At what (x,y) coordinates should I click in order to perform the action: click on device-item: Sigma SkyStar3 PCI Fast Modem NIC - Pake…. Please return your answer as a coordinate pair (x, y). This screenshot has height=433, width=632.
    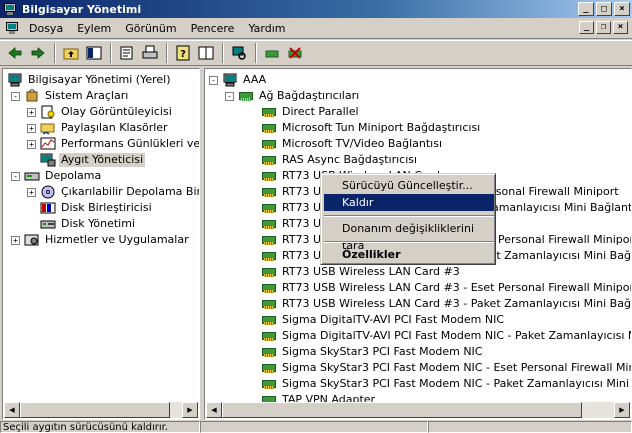
    Looking at the image, I should click on (446, 384).